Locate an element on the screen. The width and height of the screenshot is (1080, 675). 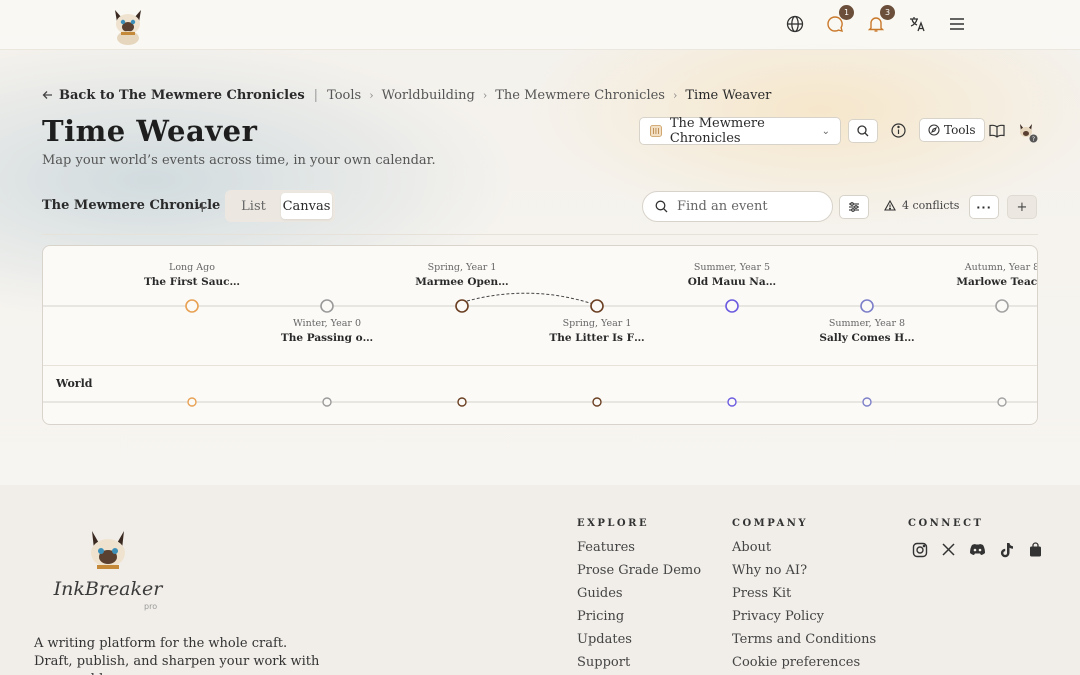
footer-link-features: Features is located at coordinates (639, 551).